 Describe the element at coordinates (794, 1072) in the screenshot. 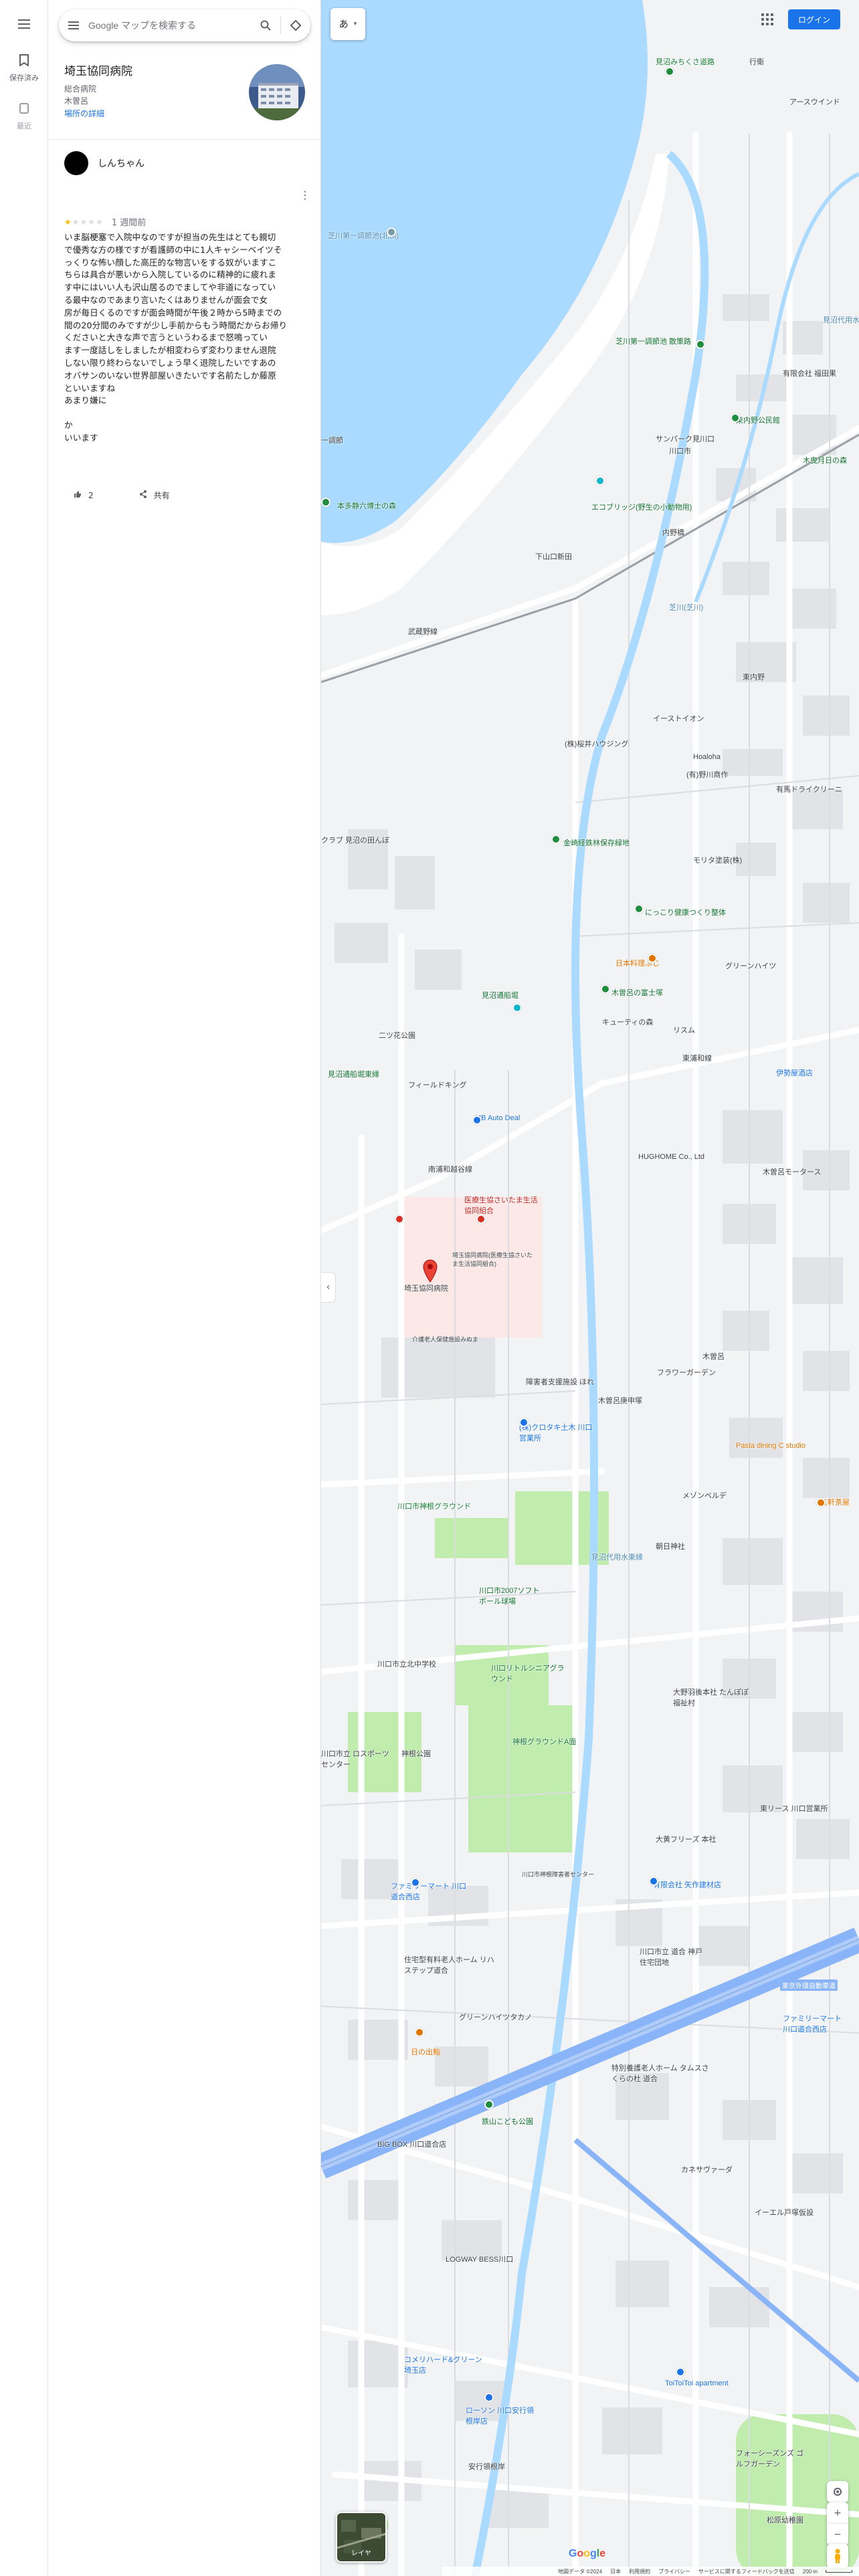

I see `map-label: 伊勢屋酒店` at that location.